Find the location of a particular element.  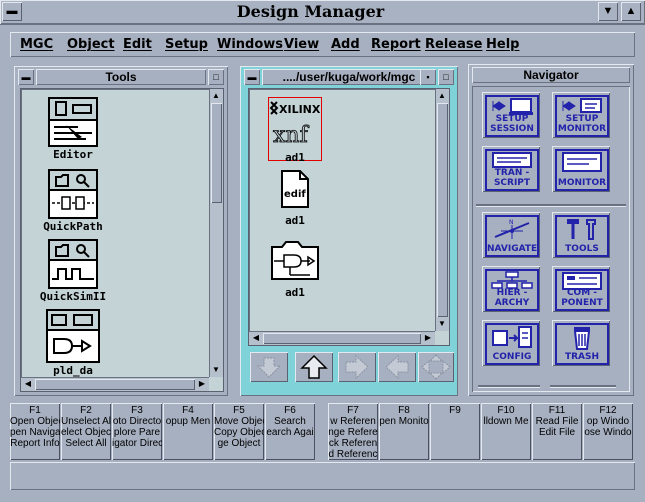

tools-hscroll-thumb is located at coordinates (115, 384).